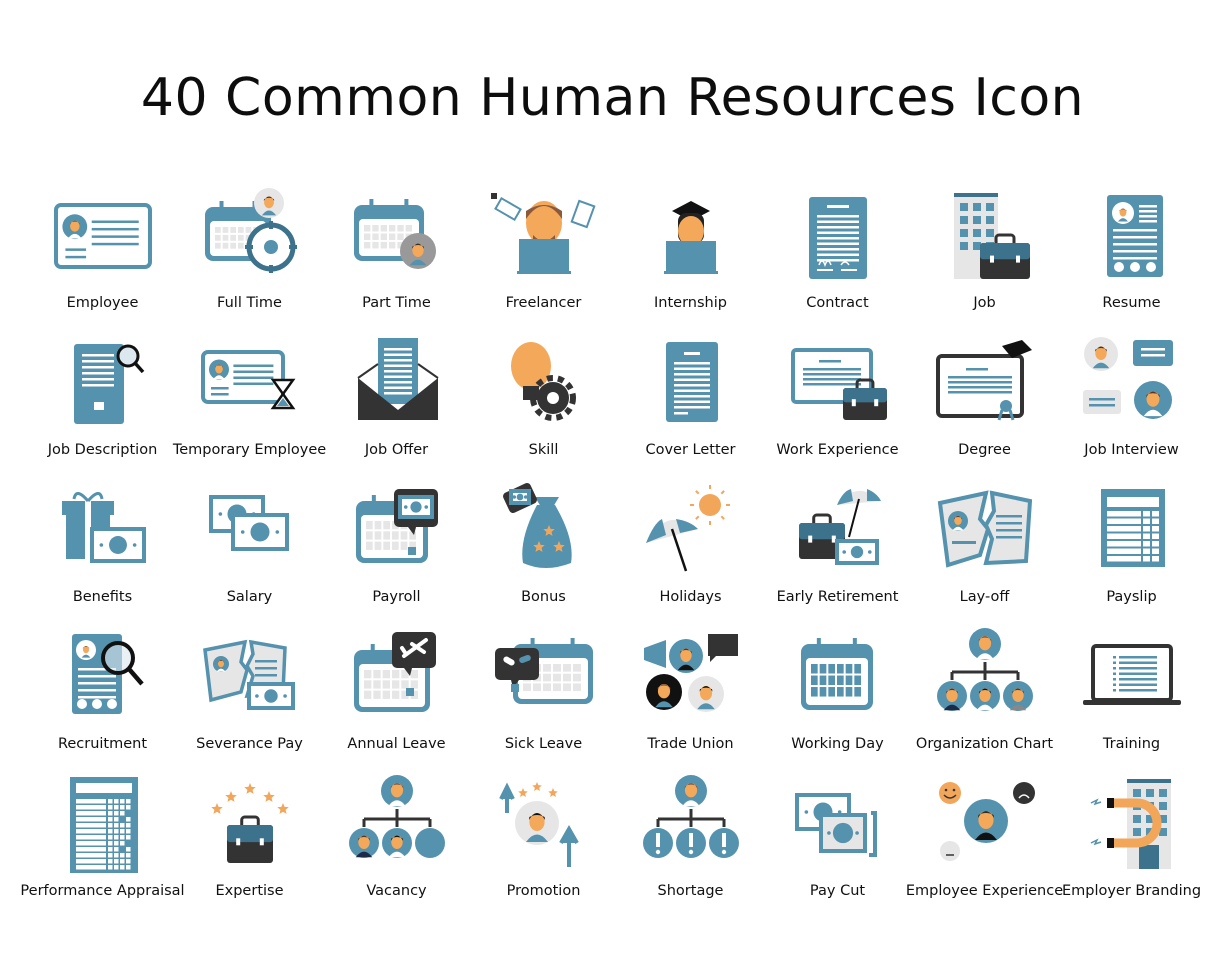 This screenshot has width=1225, height=980. What do you see at coordinates (103, 234) in the screenshot?
I see `id-card-icon` at bounding box center [103, 234].